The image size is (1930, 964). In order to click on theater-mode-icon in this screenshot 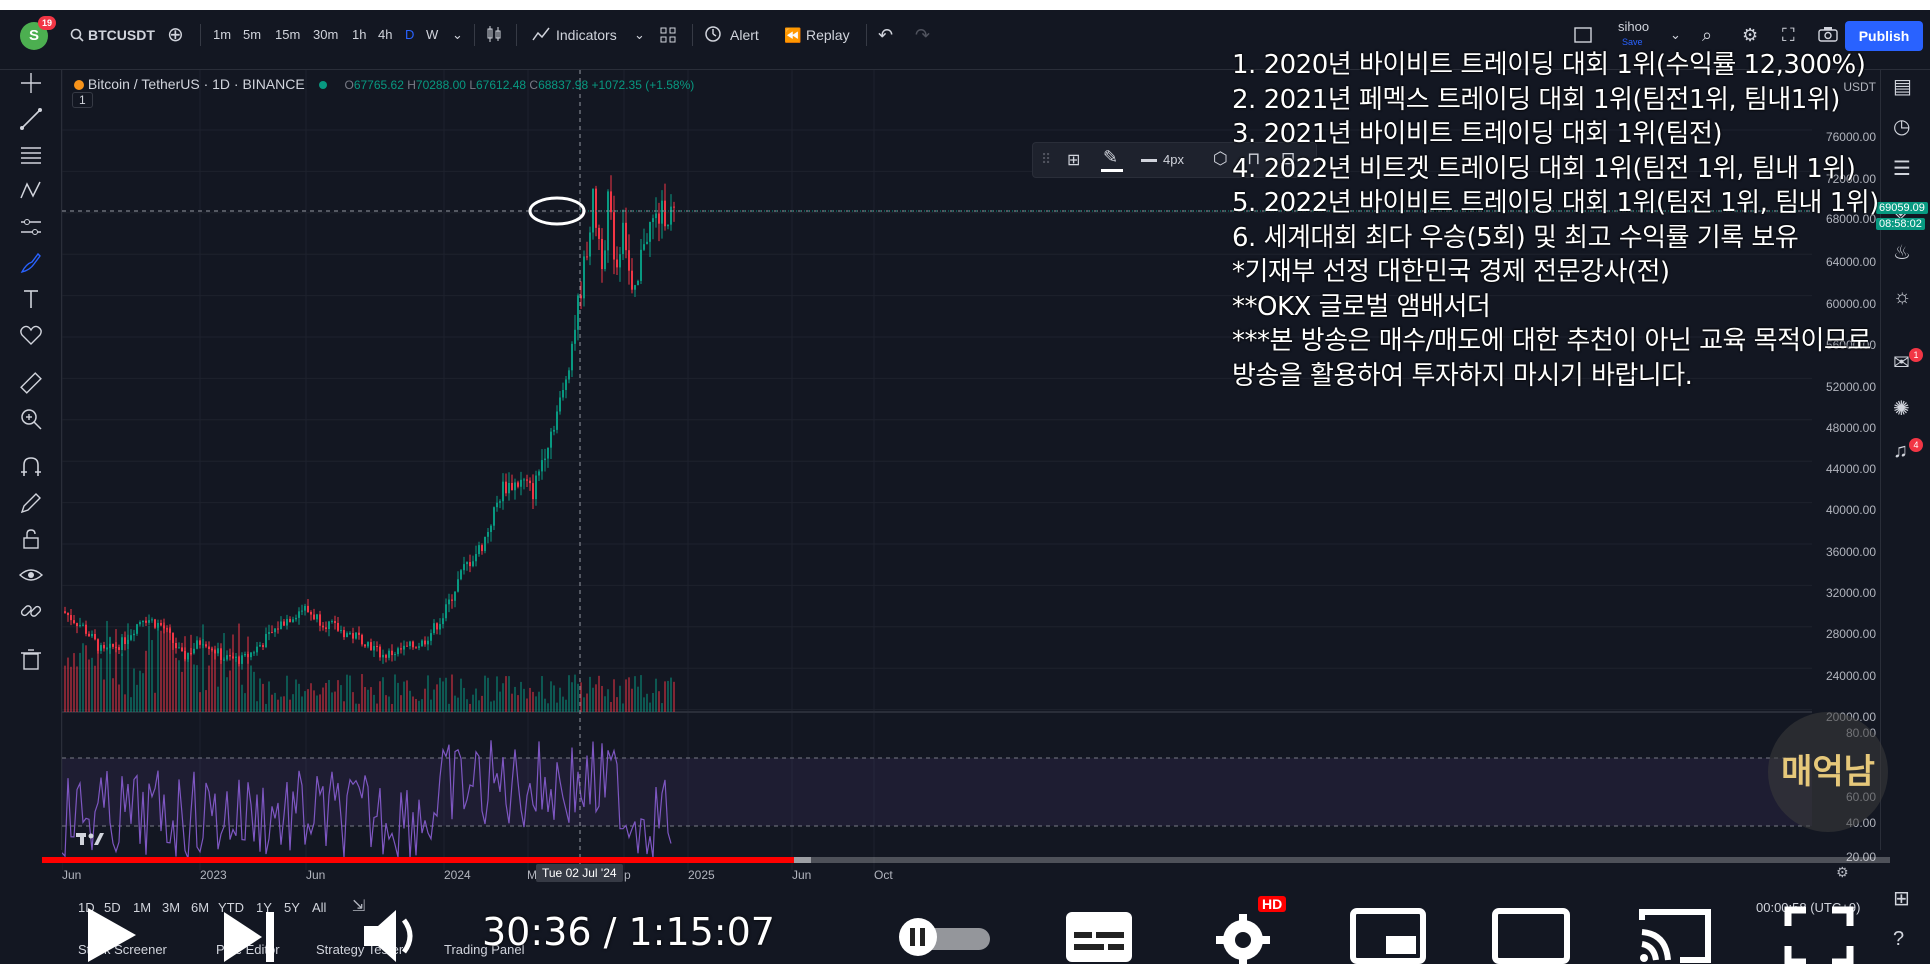, I will do `click(1531, 936)`.